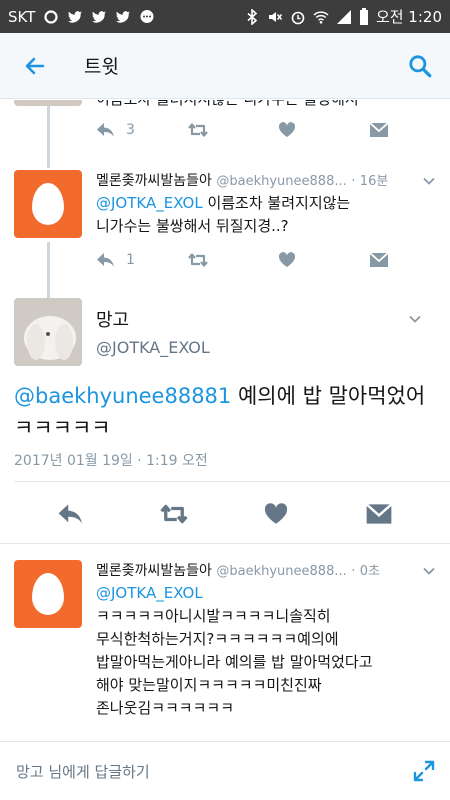  What do you see at coordinates (209, 685) in the screenshot?
I see `tweet-text-line: 해야 맞는말이지ㅋㅋㅋㅋㅋ미친진짜` at bounding box center [209, 685].